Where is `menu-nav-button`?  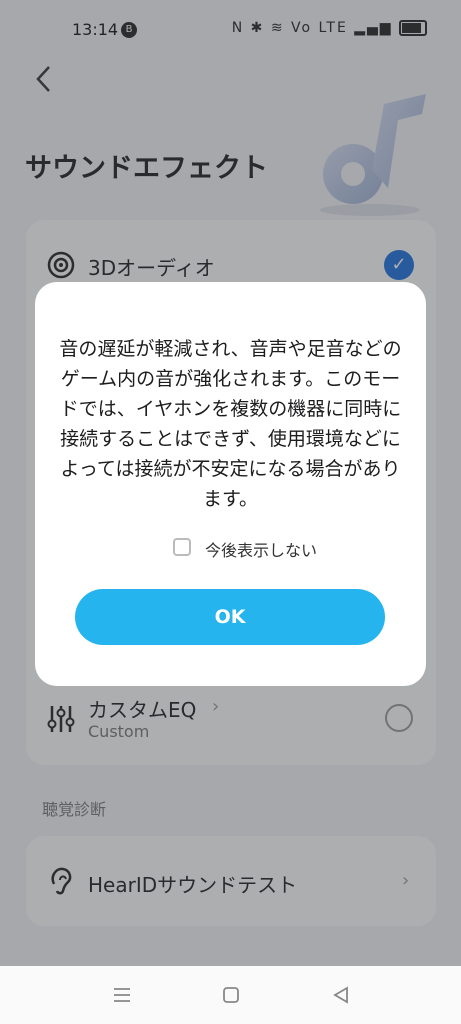 menu-nav-button is located at coordinates (122, 995).